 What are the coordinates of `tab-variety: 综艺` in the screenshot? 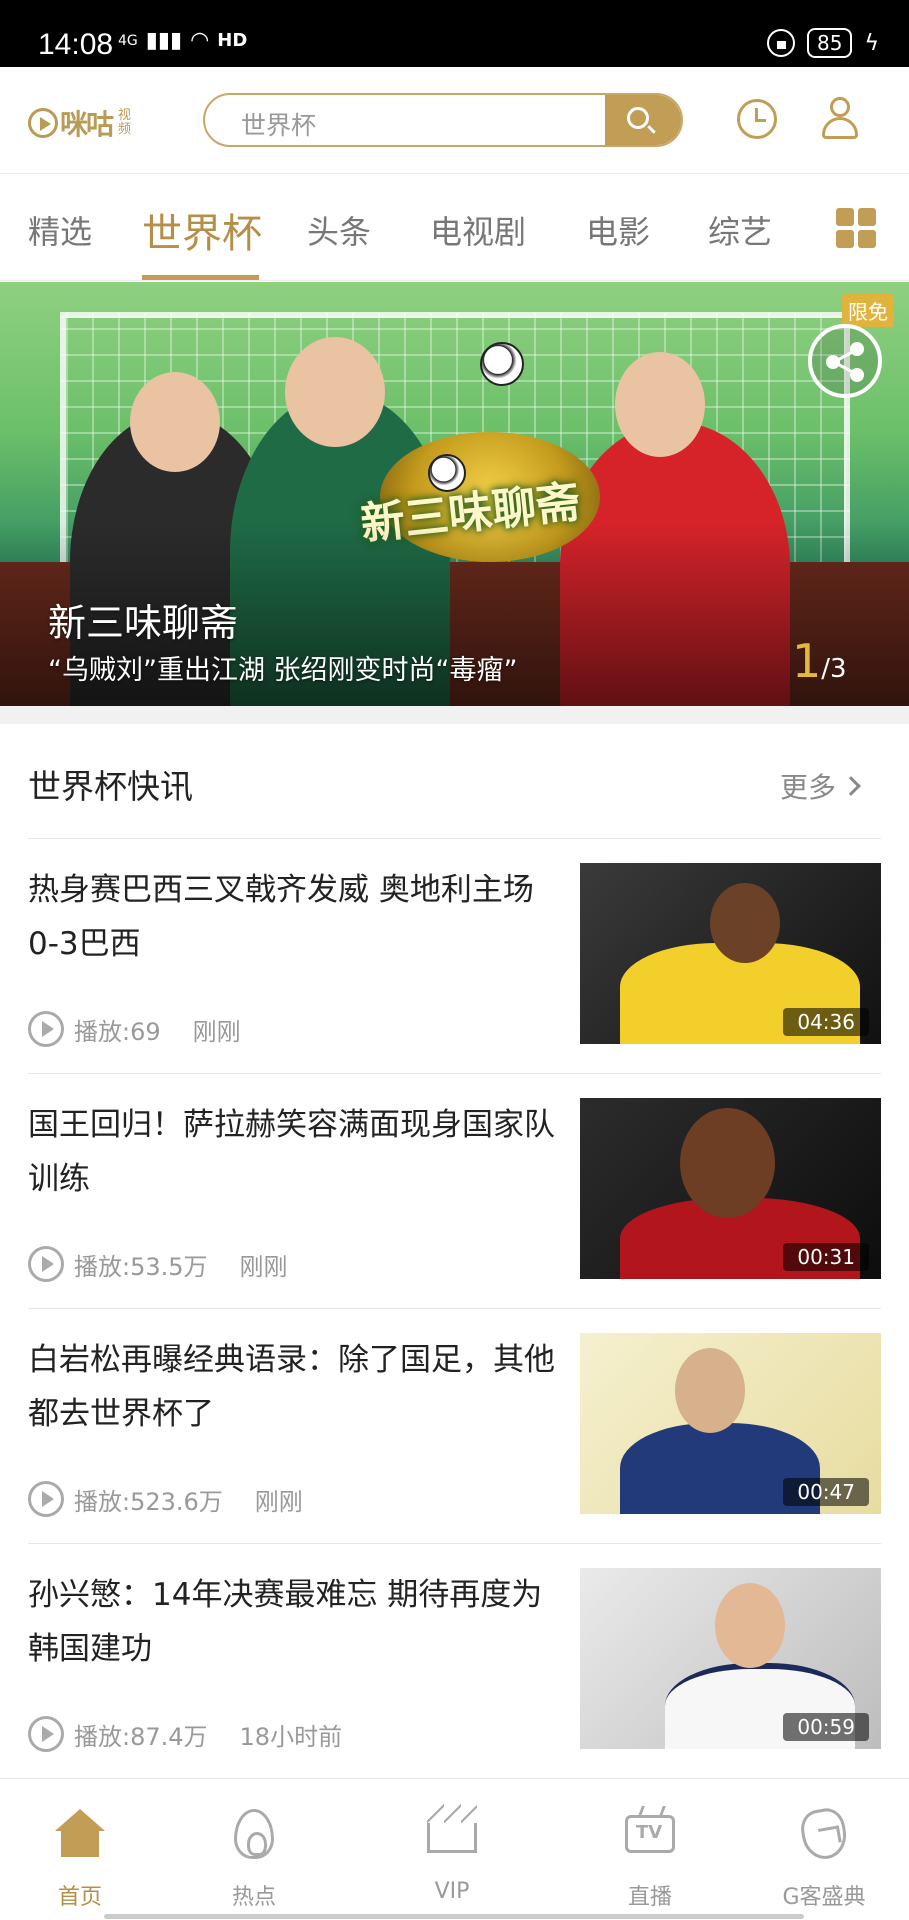 It's located at (740, 230).